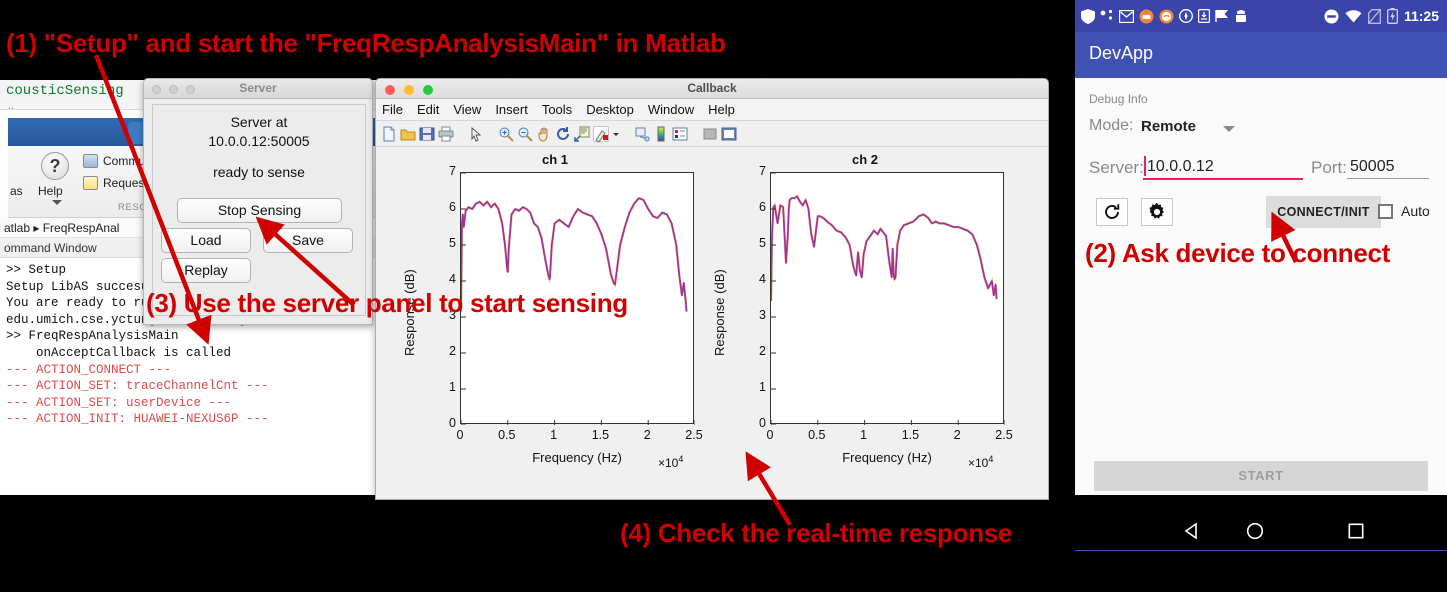 This screenshot has height=592, width=1447. What do you see at coordinates (1385, 211) in the screenshot?
I see `auto-checkbox` at bounding box center [1385, 211].